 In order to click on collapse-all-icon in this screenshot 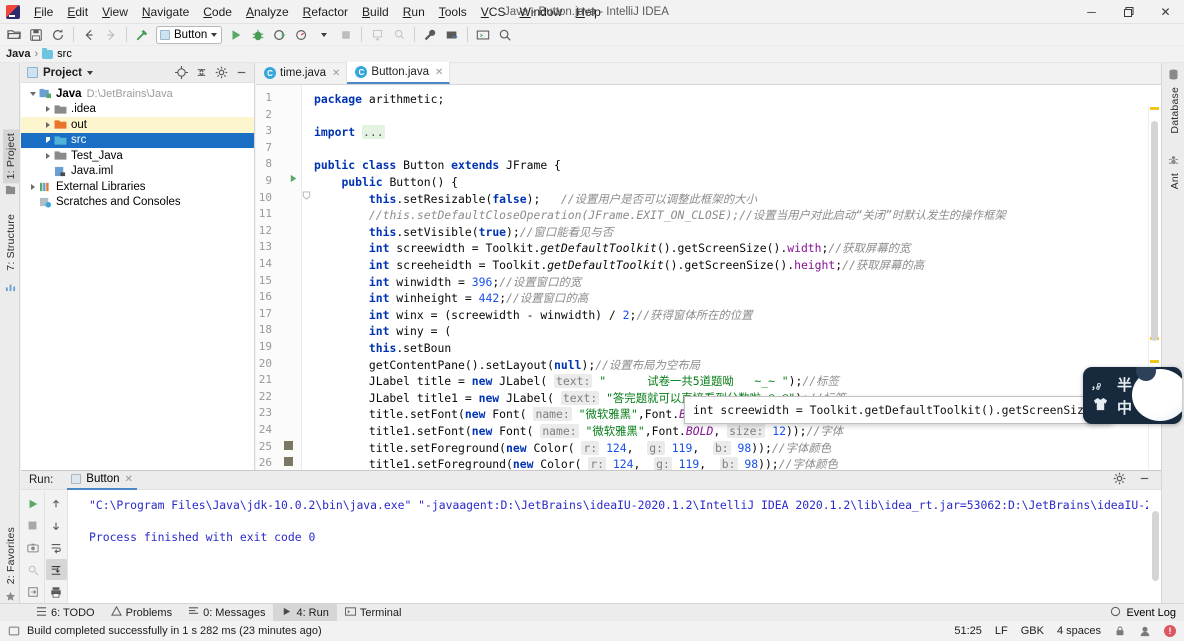, I will do `click(201, 72)`.